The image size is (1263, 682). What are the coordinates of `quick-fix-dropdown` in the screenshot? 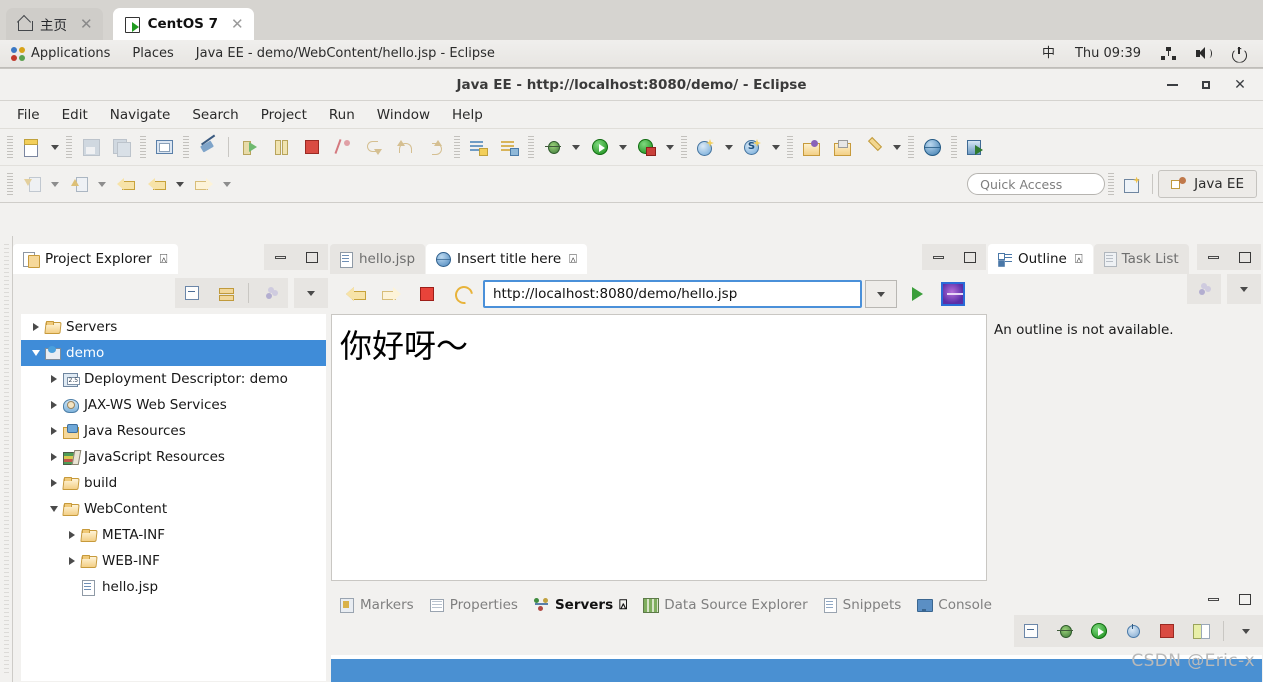 It's located at (897, 147).